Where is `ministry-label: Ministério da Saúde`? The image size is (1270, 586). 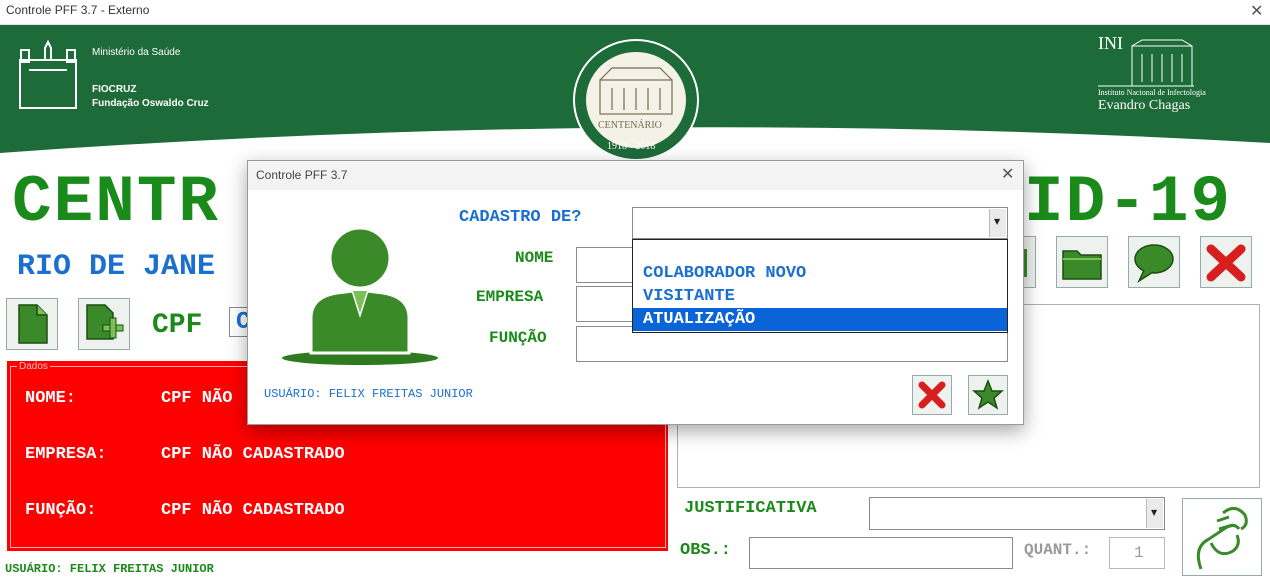
ministry-label: Ministério da Saúde is located at coordinates (136, 52).